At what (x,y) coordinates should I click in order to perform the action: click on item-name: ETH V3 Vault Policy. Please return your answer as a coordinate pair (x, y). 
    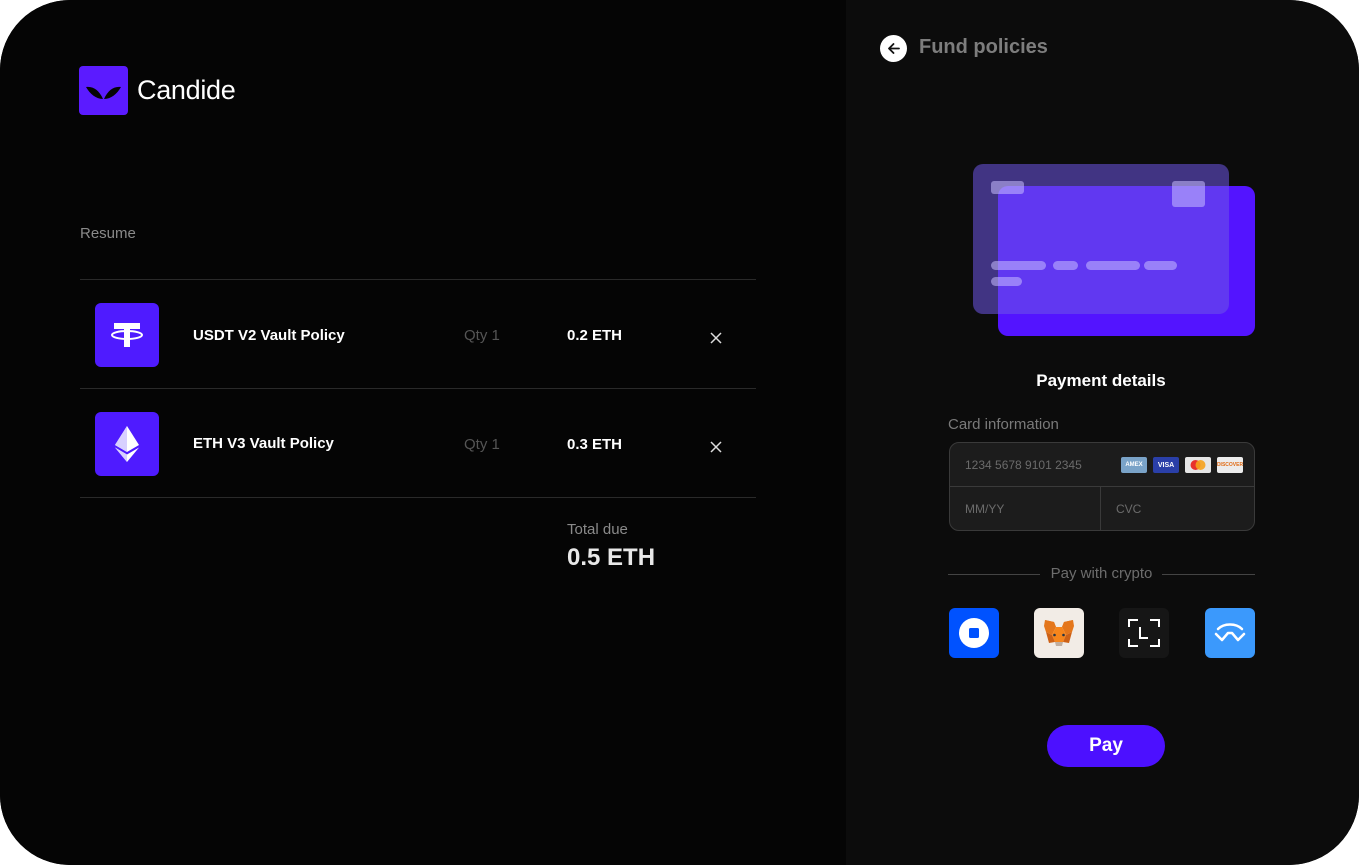
    Looking at the image, I should click on (263, 443).